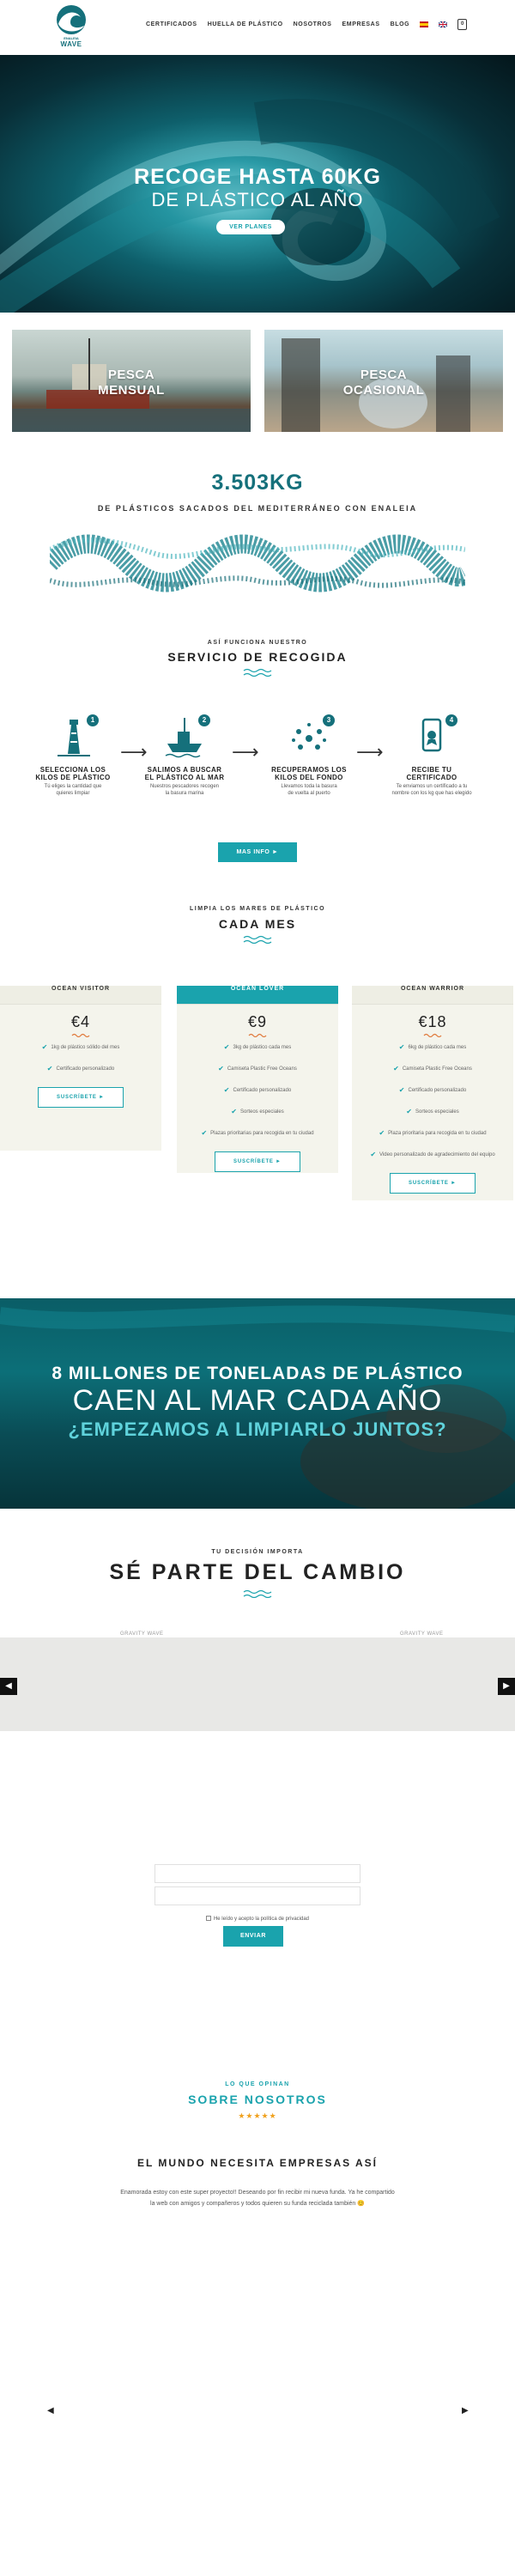 This screenshot has width=515, height=2576. I want to click on cart-icon: 0, so click(462, 25).